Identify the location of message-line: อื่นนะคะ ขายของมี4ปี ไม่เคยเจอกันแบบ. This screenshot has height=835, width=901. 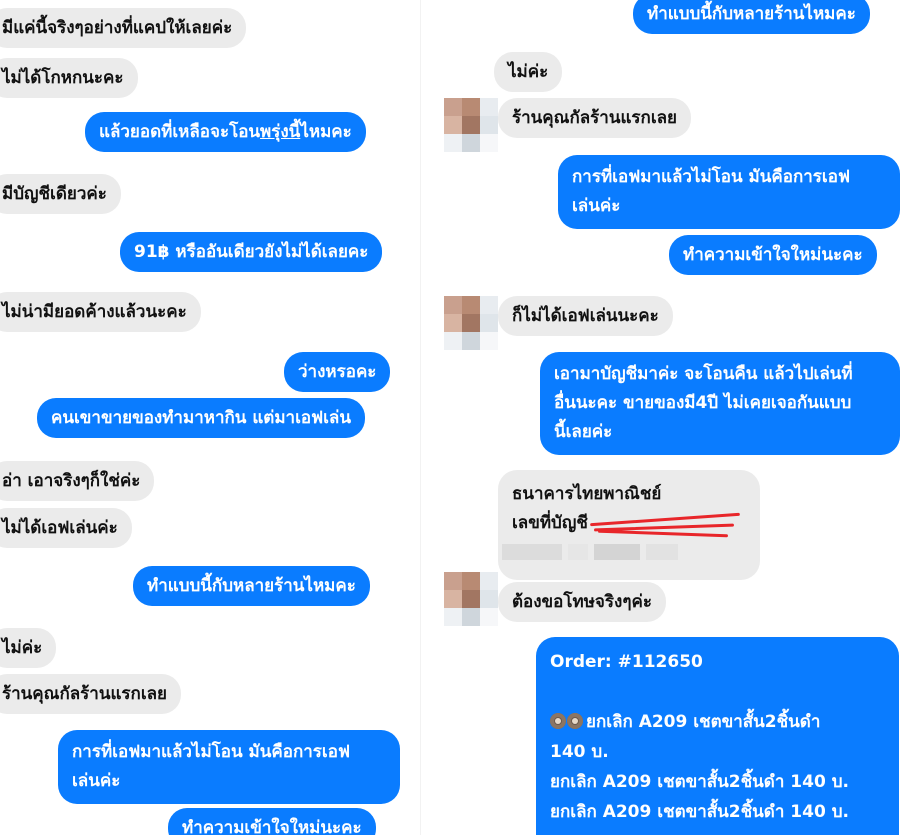
(703, 403).